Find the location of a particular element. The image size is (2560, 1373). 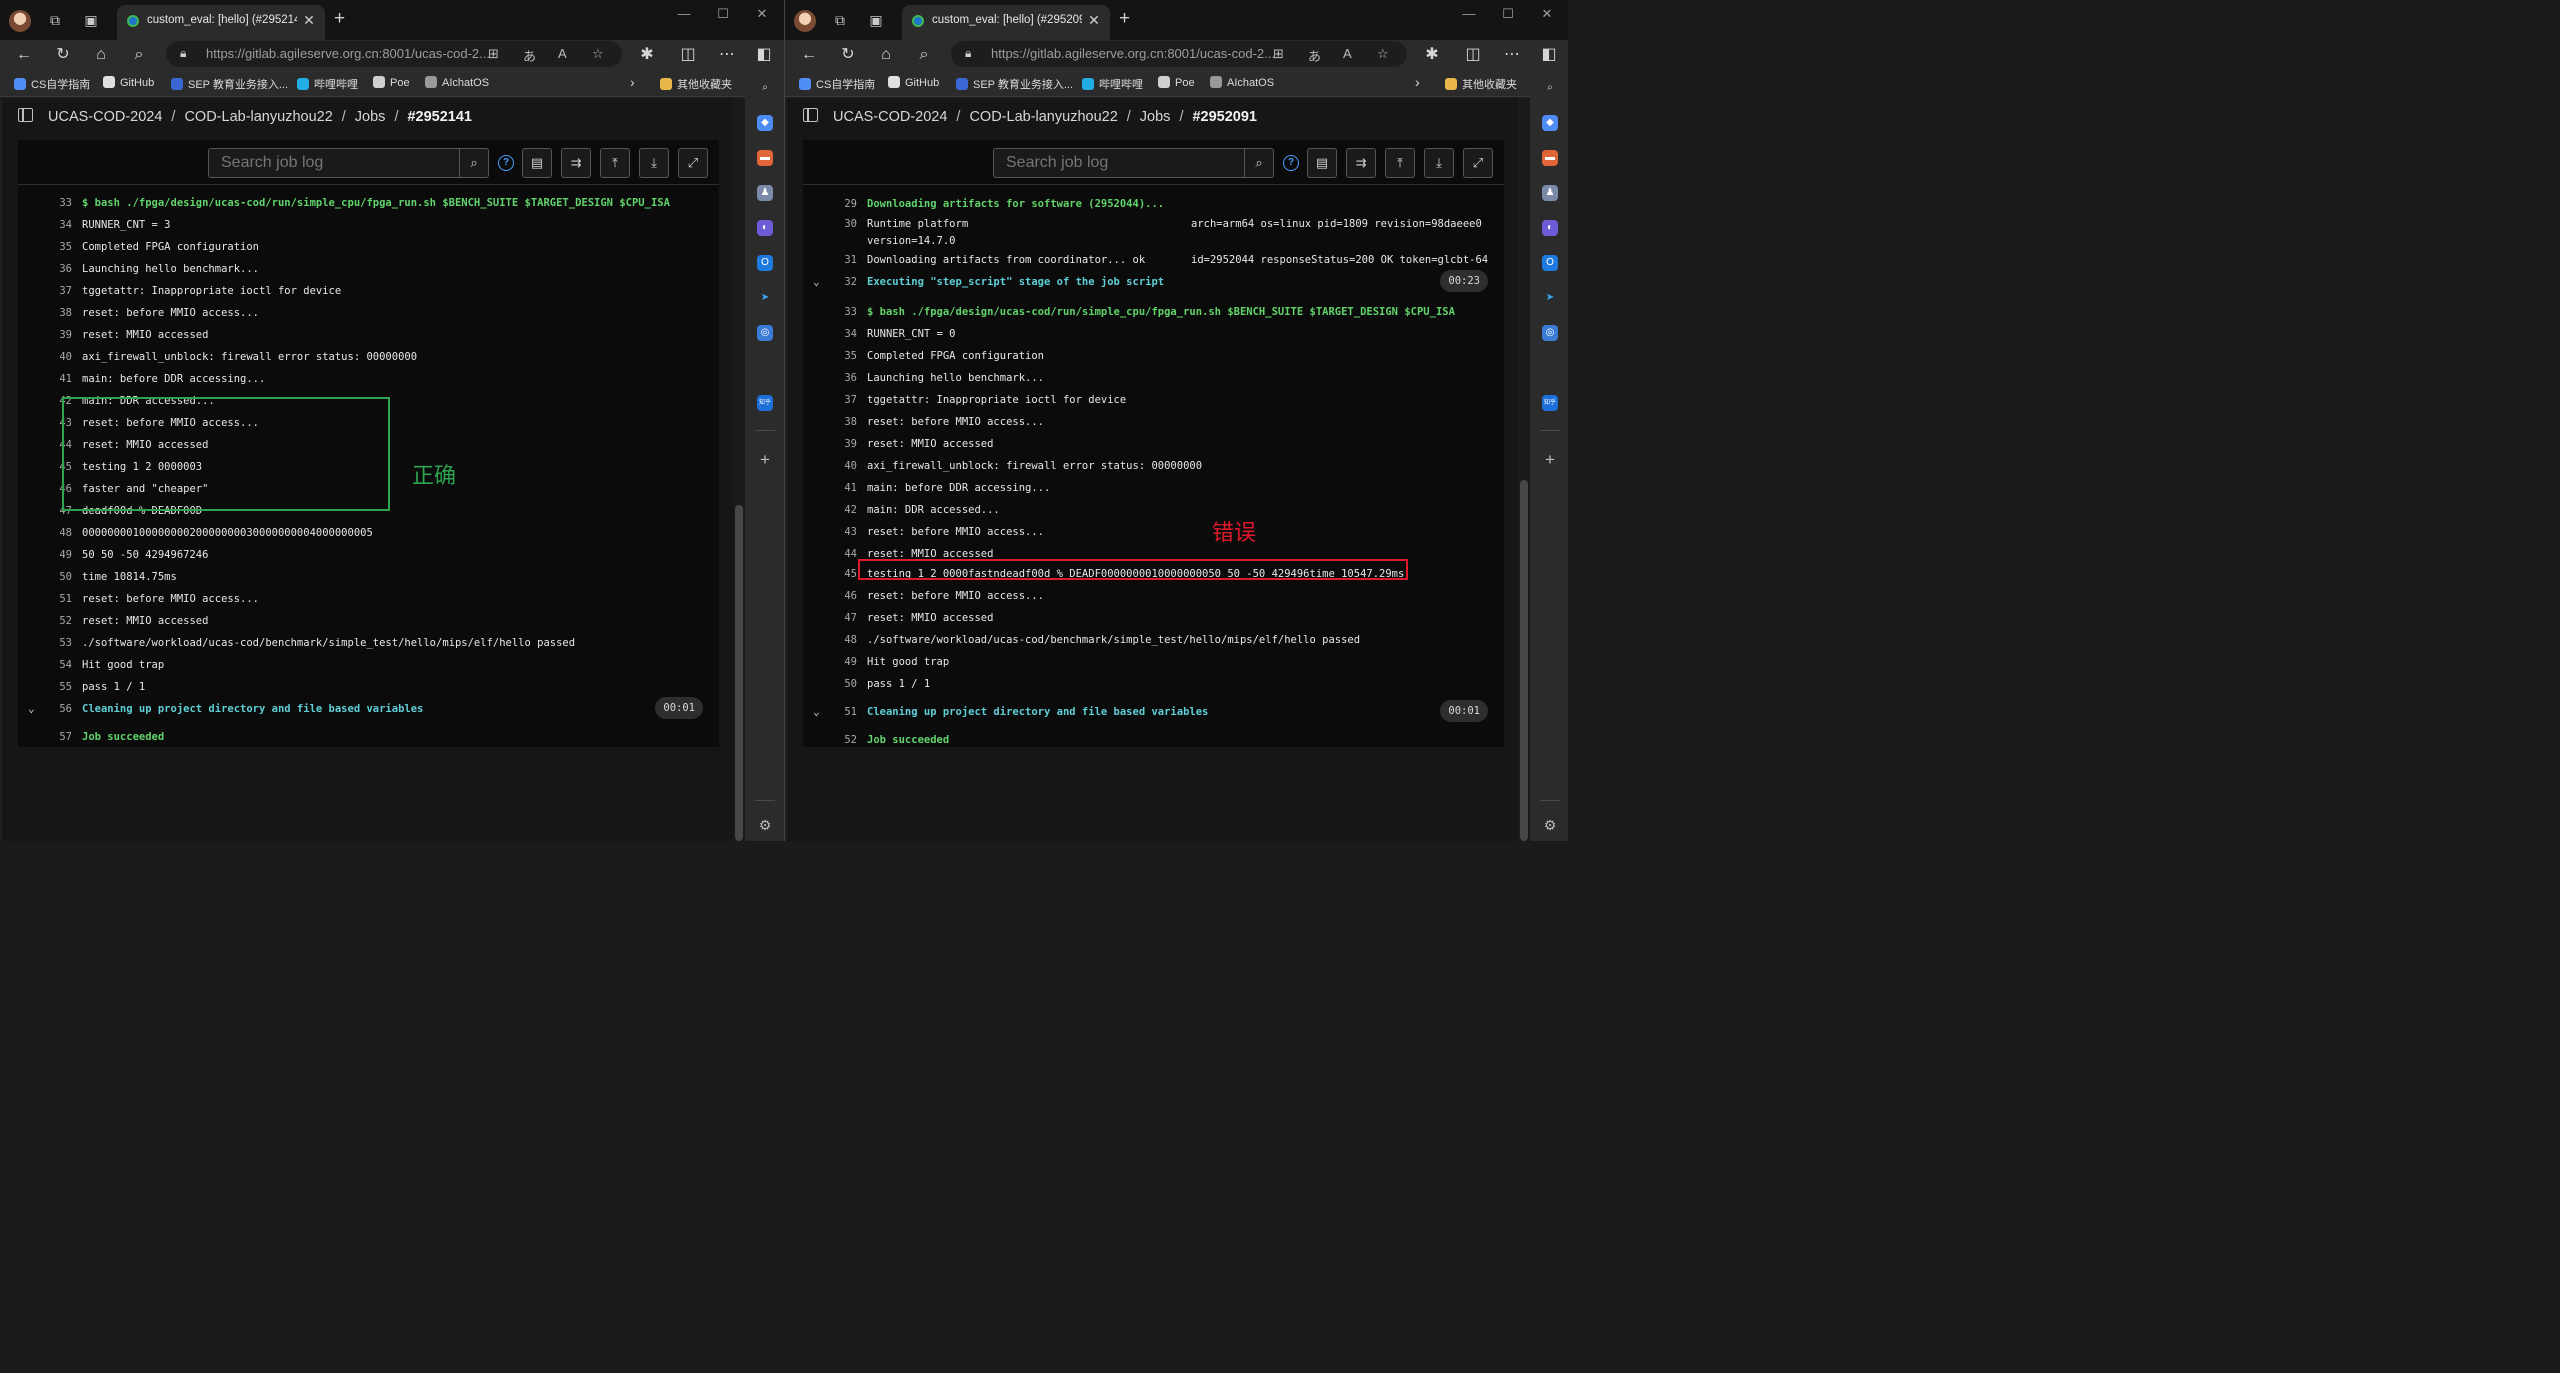

raw-log-icon: ▤ is located at coordinates (1322, 163).